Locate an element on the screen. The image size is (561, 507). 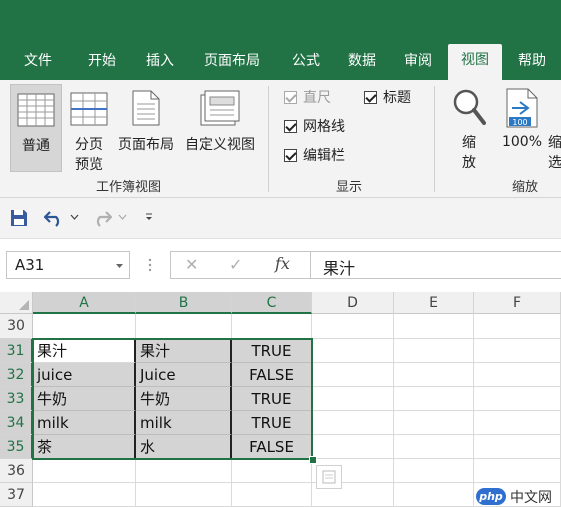
resize-handle-icon is located at coordinates (150, 265).